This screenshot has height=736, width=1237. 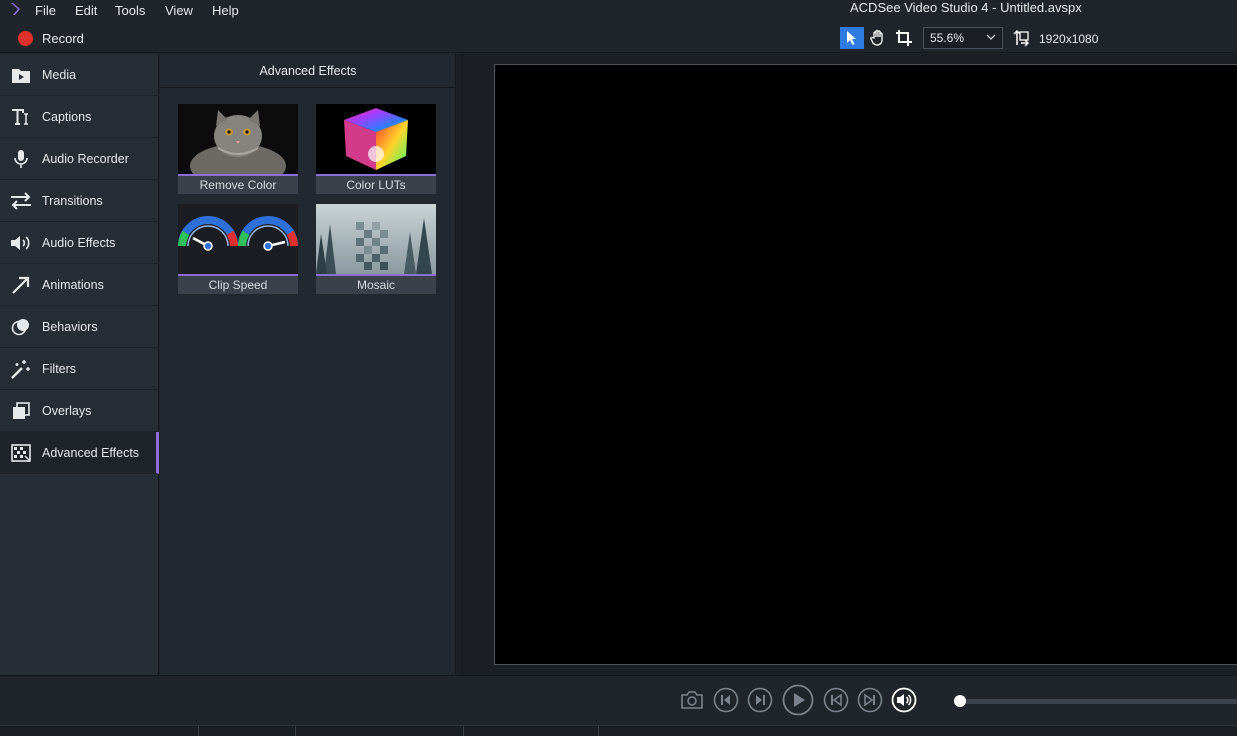 I want to click on step-forward-icon, so click(x=760, y=700).